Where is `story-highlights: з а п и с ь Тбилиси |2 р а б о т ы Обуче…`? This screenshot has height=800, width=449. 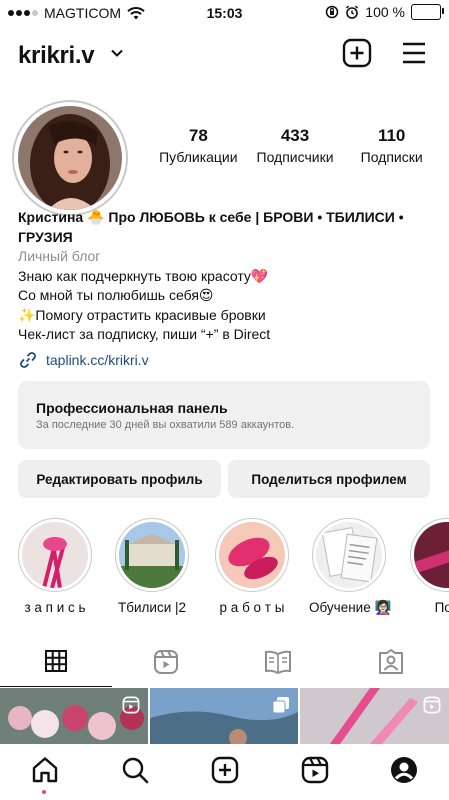
story-highlights: з а п и с ь Тбилиси |2 р а б о т ы Обуче… is located at coordinates (224, 573).